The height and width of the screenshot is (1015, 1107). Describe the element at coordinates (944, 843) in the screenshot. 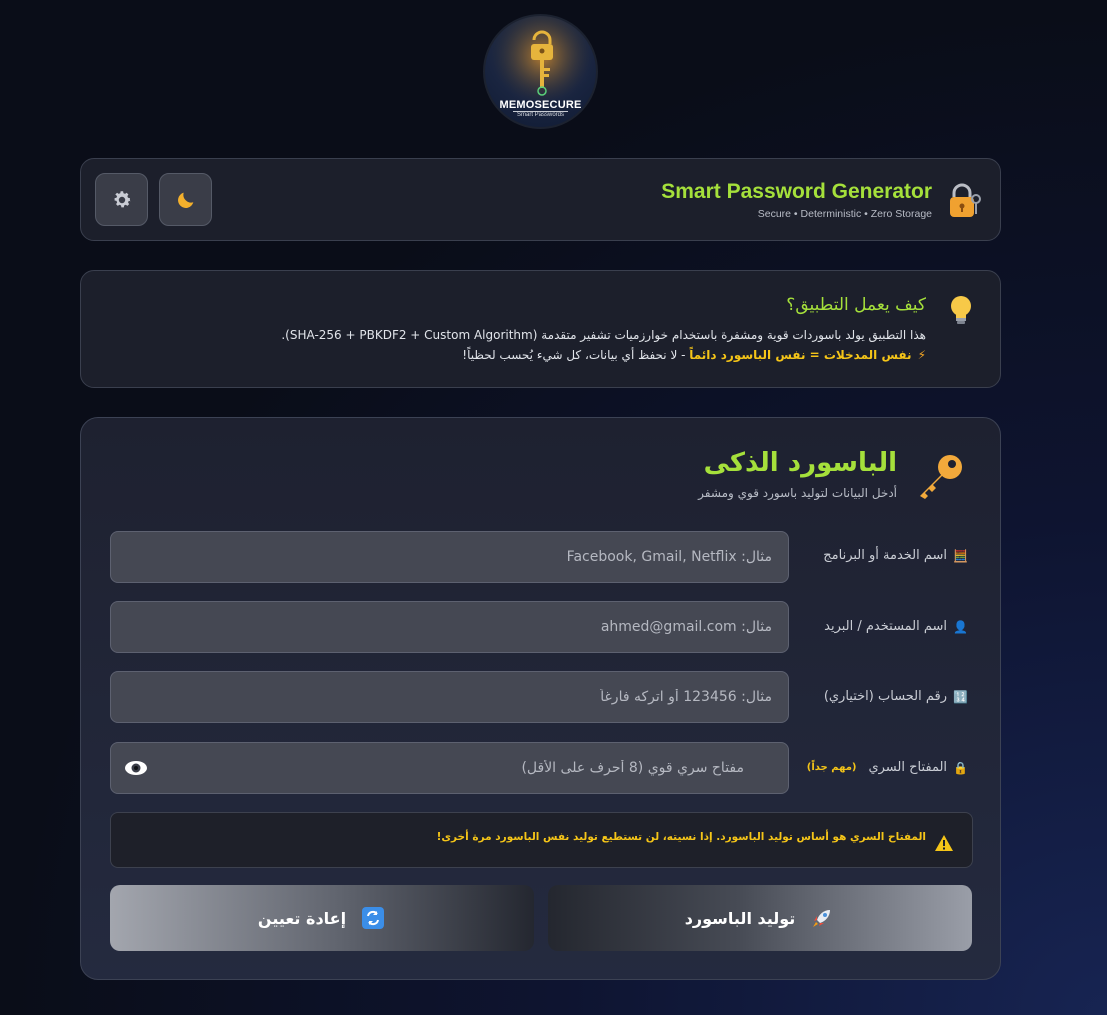

I see `warning-icon` at that location.